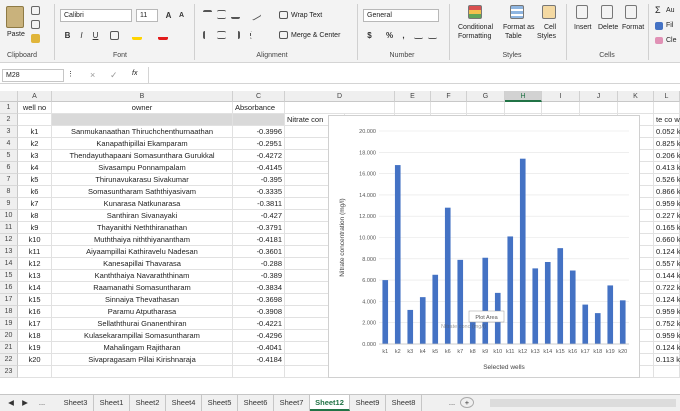 The image size is (680, 411). I want to click on absorbance-cell: -0.288, so click(259, 264).